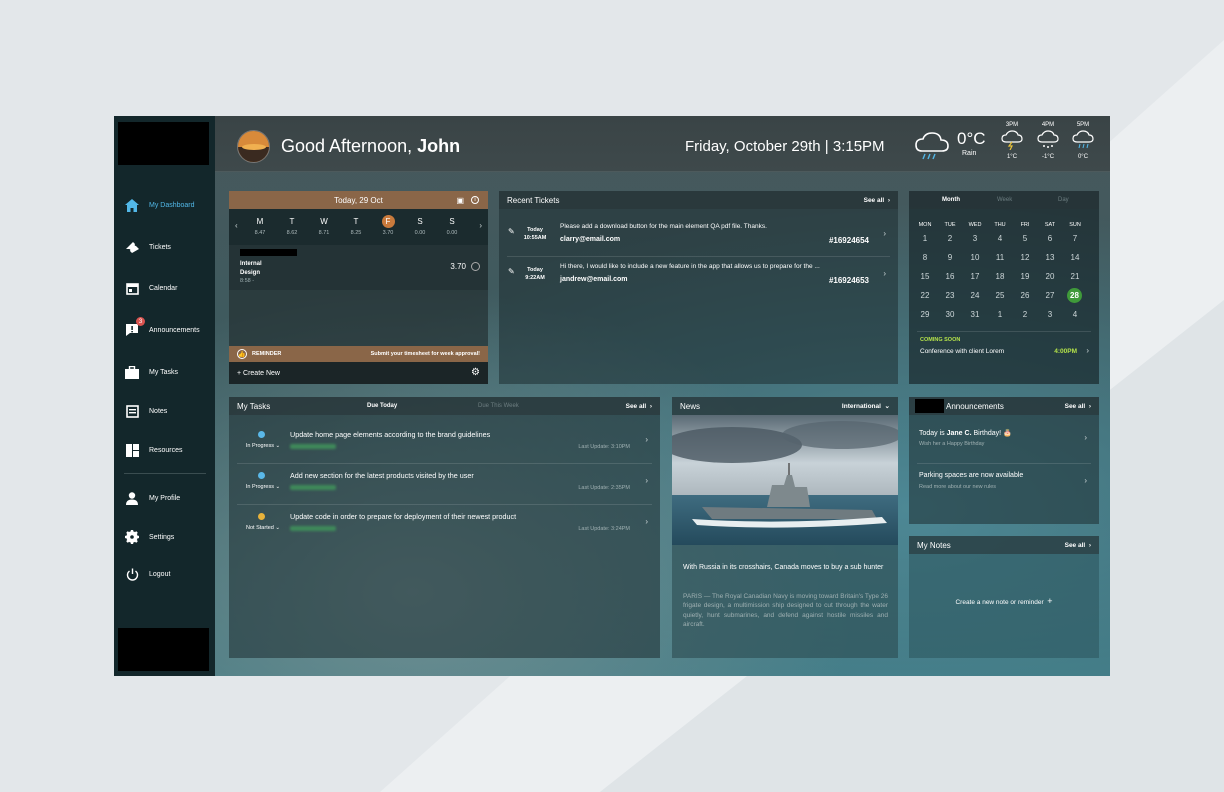 The height and width of the screenshot is (792, 1224). I want to click on sidebar-item-my-tasks: My Tasks, so click(164, 372).